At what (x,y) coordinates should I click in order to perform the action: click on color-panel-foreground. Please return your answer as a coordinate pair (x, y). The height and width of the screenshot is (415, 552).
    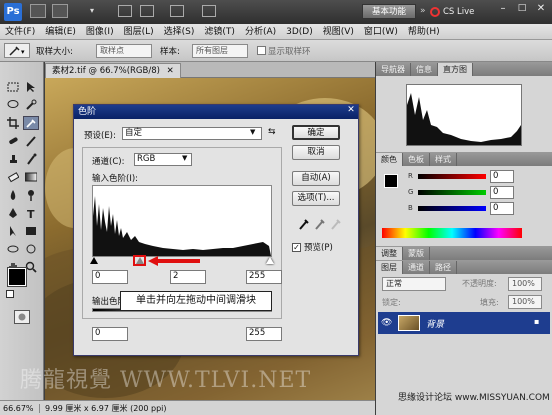
    Looking at the image, I should click on (391, 181).